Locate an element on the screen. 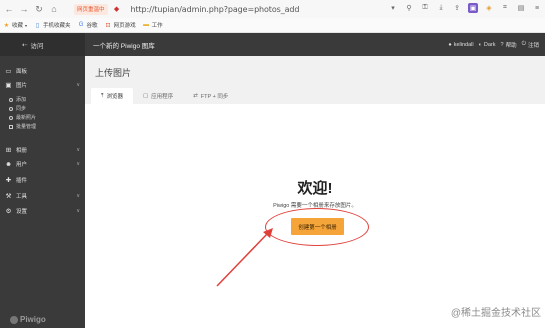 Image resolution: width=545 pixels, height=328 pixels. address-bar: http://tupian/admin.php?page=photos_add is located at coordinates (215, 9).